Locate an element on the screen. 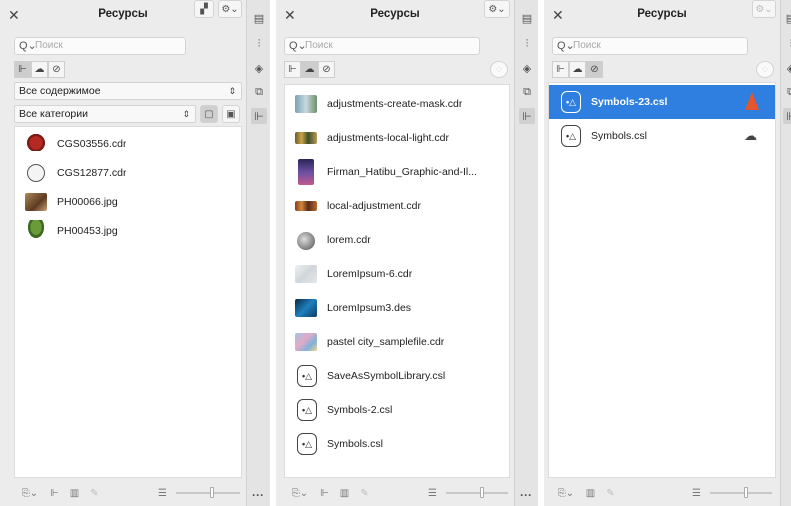  list-item: •△ Symbols.csl ☁ is located at coordinates (662, 136).